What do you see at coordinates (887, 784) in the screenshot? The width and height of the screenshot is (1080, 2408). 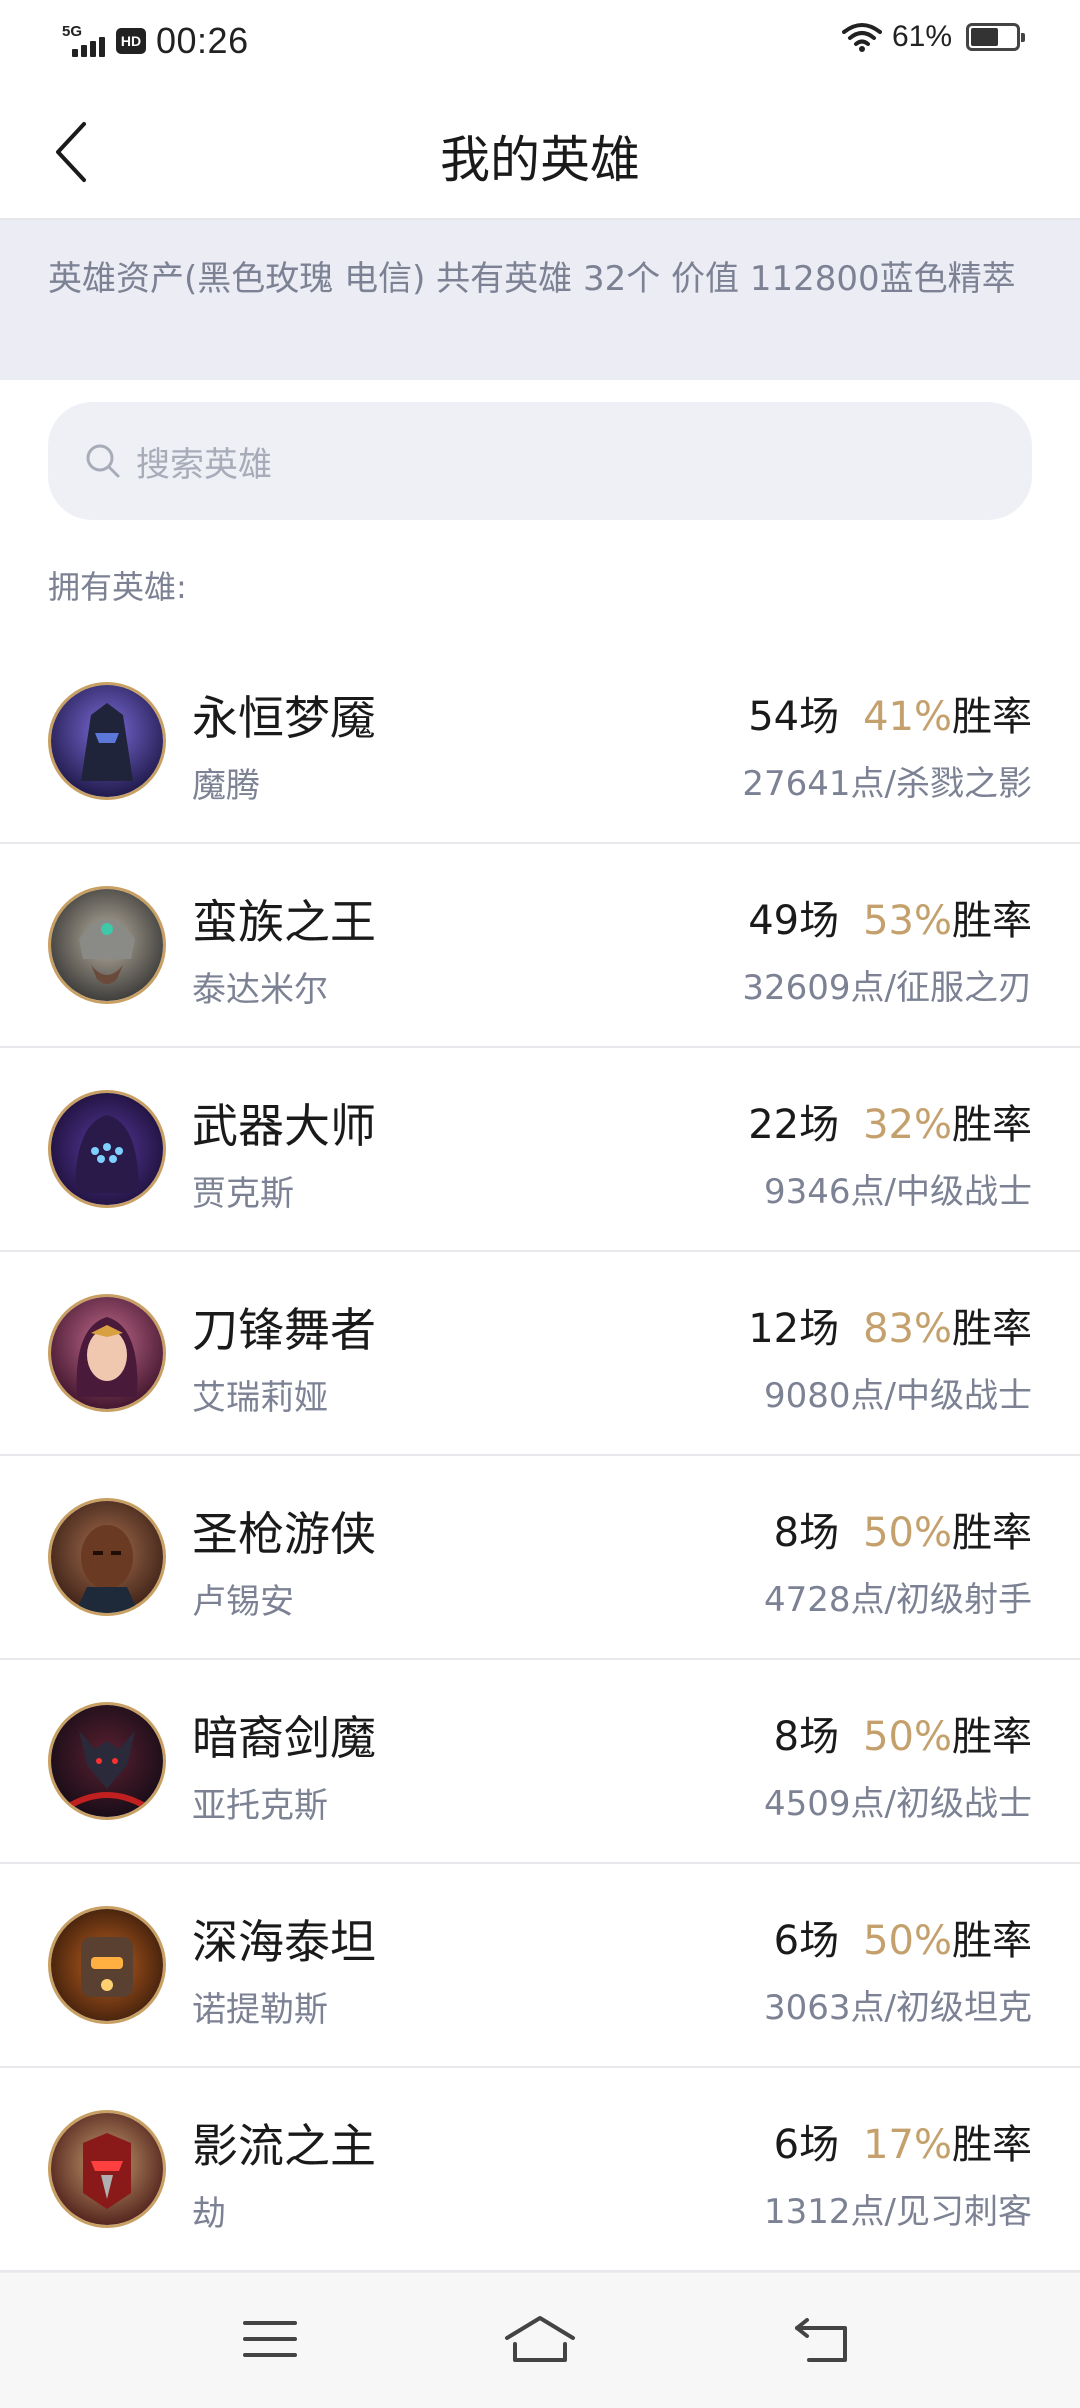 I see `hero-points: 27641点/杀戮之影` at bounding box center [887, 784].